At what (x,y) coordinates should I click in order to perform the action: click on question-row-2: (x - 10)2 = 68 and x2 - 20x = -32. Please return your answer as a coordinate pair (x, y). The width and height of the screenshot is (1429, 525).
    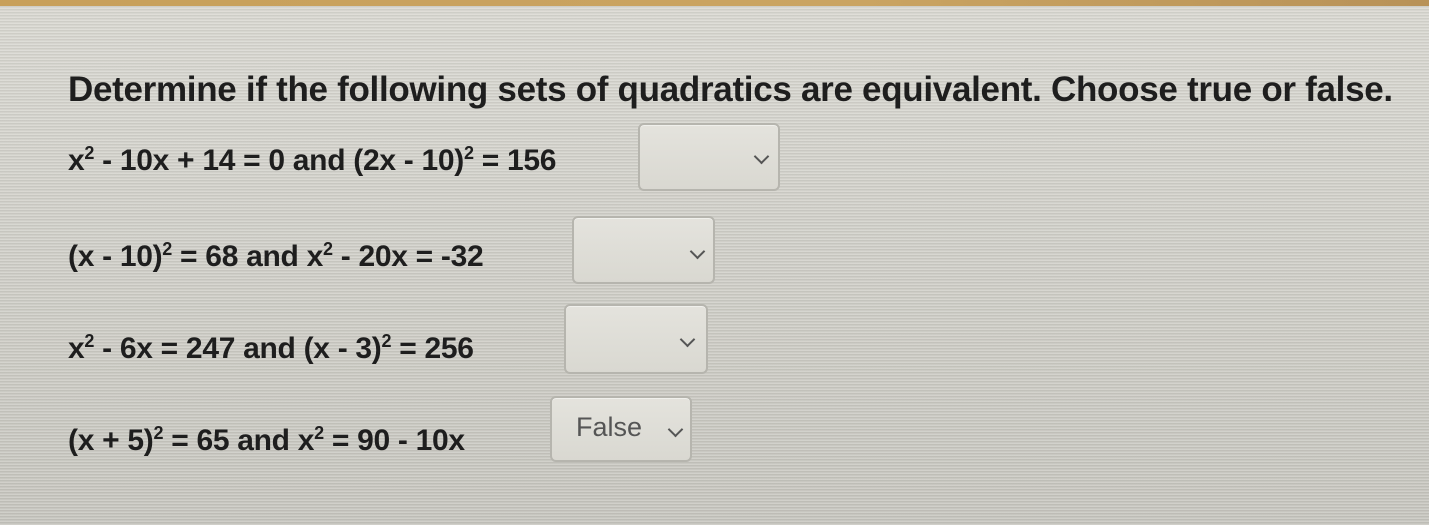
    Looking at the image, I should click on (398, 252).